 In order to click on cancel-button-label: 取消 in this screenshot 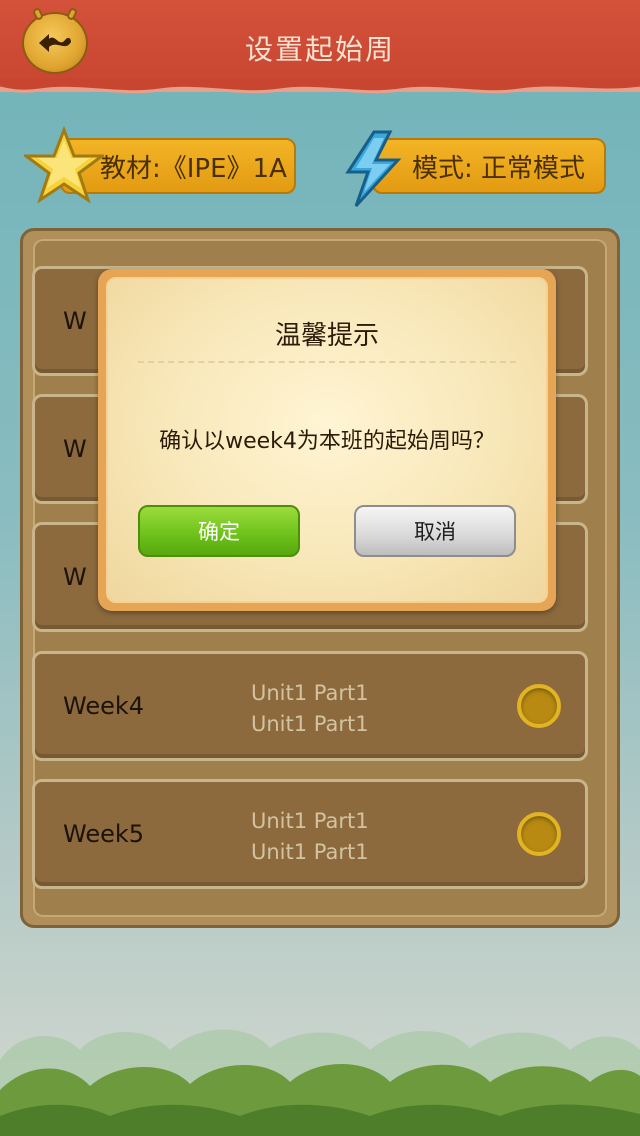, I will do `click(435, 532)`.